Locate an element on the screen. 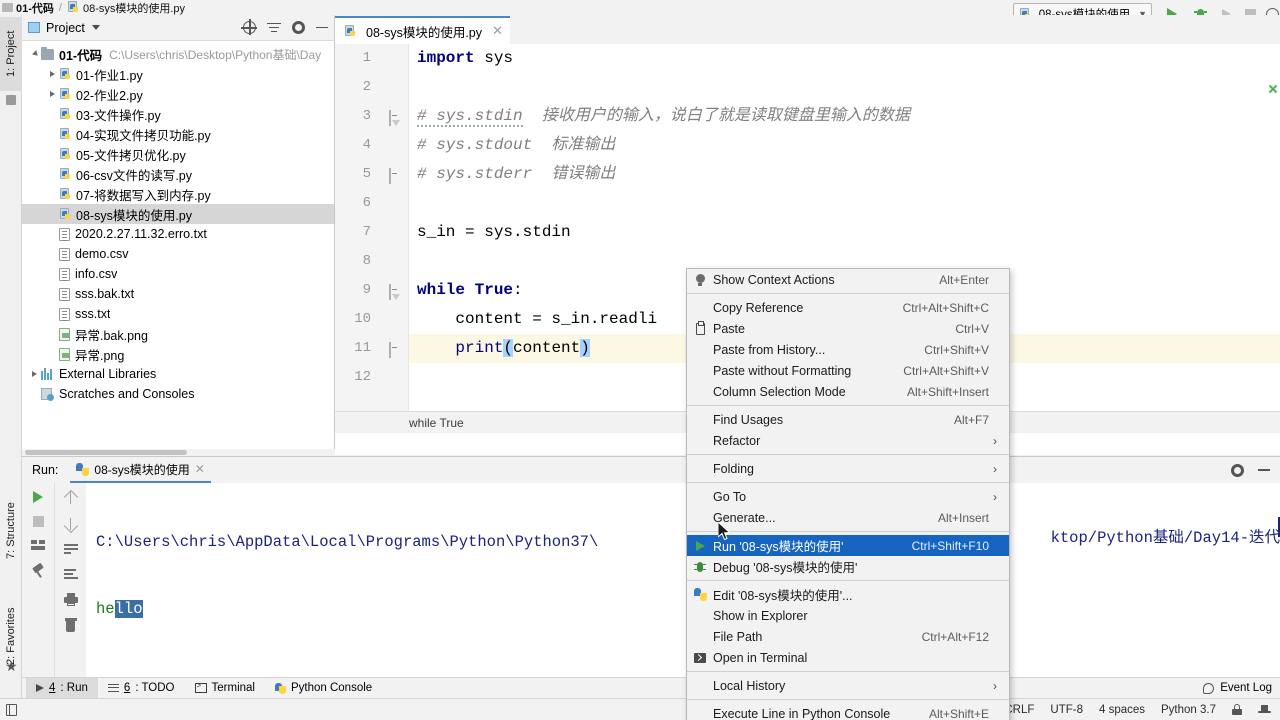 This screenshot has width=1280, height=720. clear-all-icon is located at coordinates (70, 625).